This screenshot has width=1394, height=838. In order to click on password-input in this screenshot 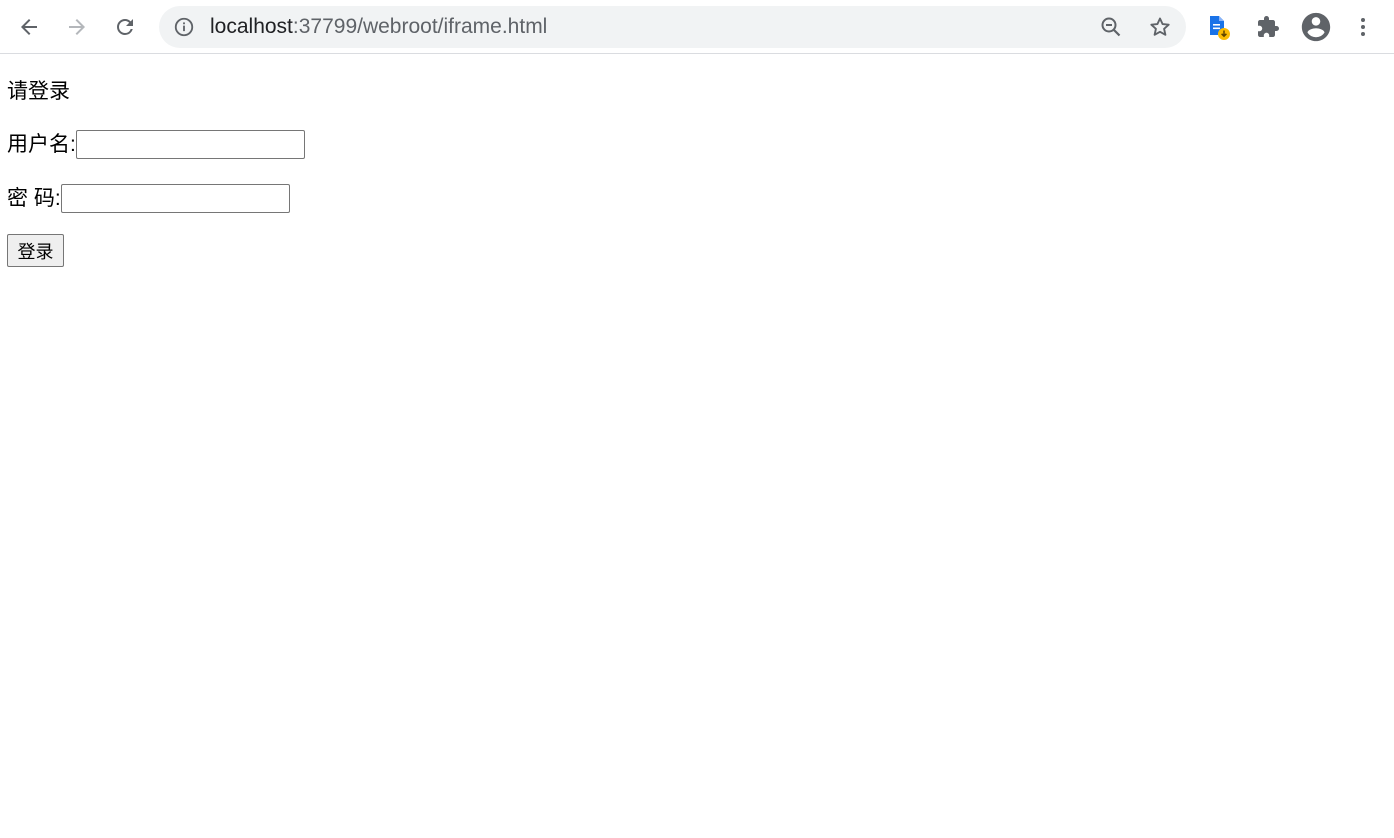, I will do `click(175, 198)`.